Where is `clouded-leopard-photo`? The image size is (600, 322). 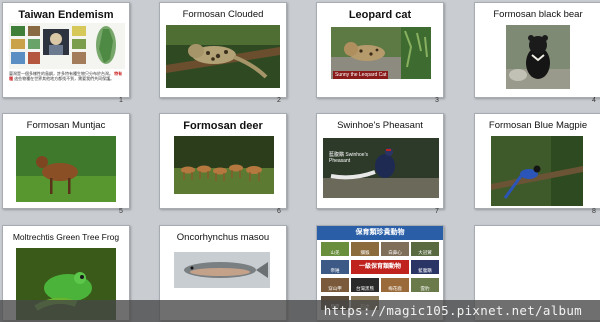 clouded-leopard-photo is located at coordinates (223, 56).